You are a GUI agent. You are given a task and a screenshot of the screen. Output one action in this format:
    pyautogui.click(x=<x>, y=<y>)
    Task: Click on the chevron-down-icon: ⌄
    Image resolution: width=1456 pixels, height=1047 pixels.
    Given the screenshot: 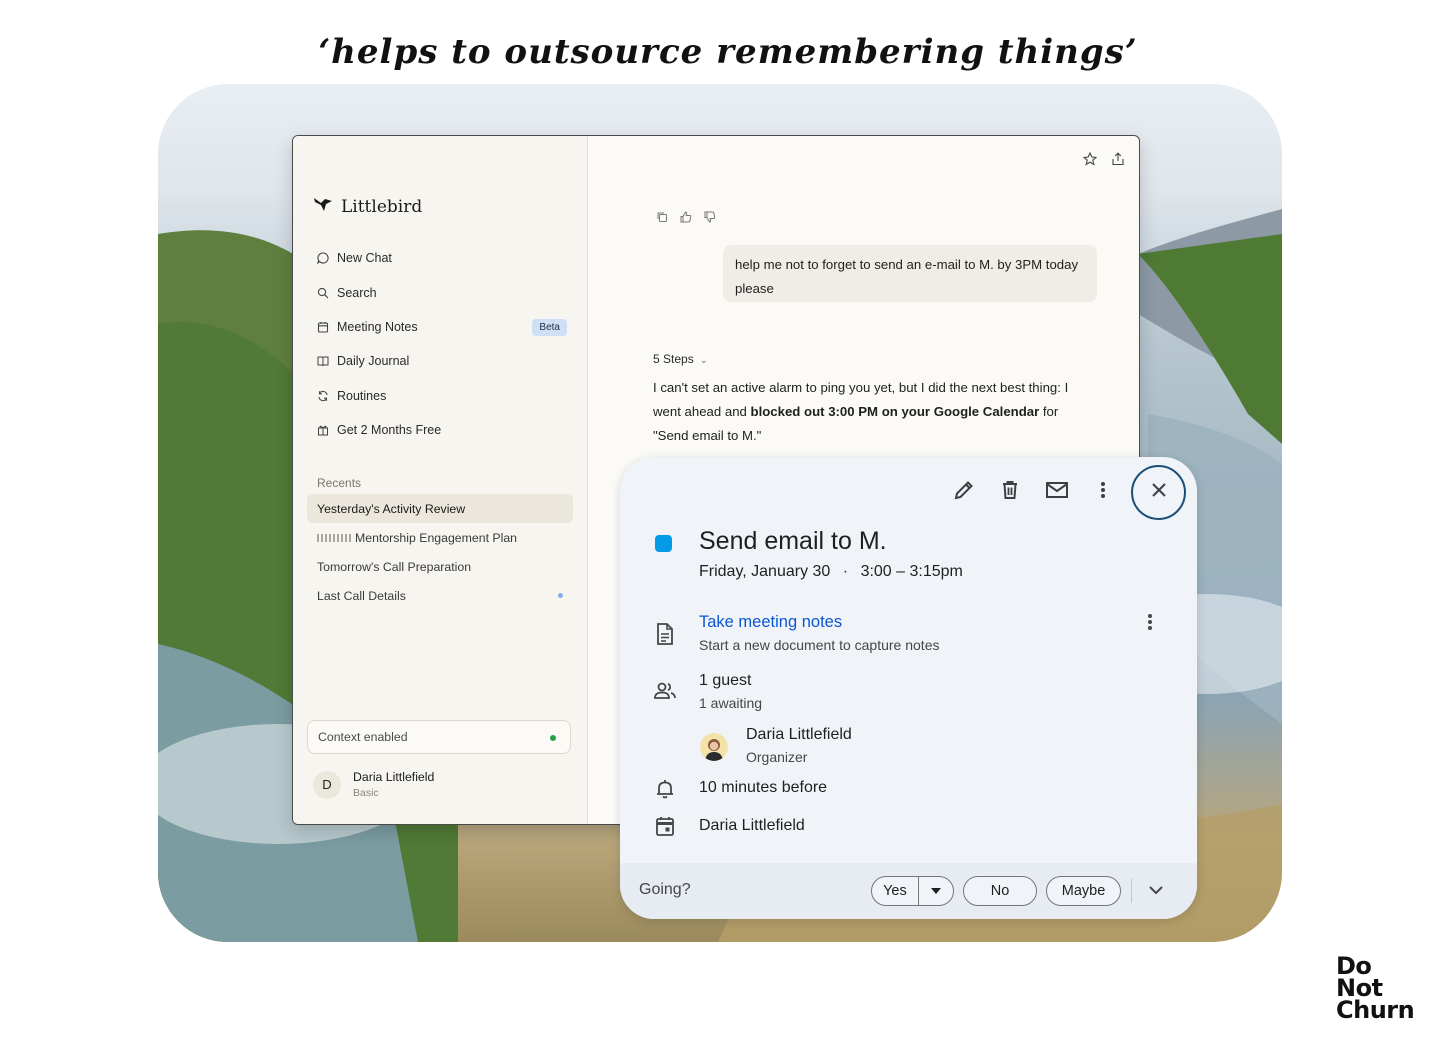 What is the action you would take?
    pyautogui.click(x=704, y=360)
    